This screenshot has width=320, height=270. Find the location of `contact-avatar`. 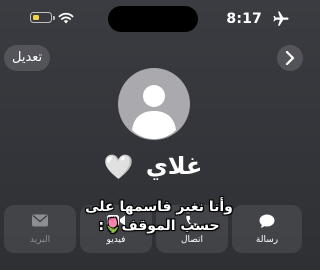

contact-avatar is located at coordinates (154, 104).